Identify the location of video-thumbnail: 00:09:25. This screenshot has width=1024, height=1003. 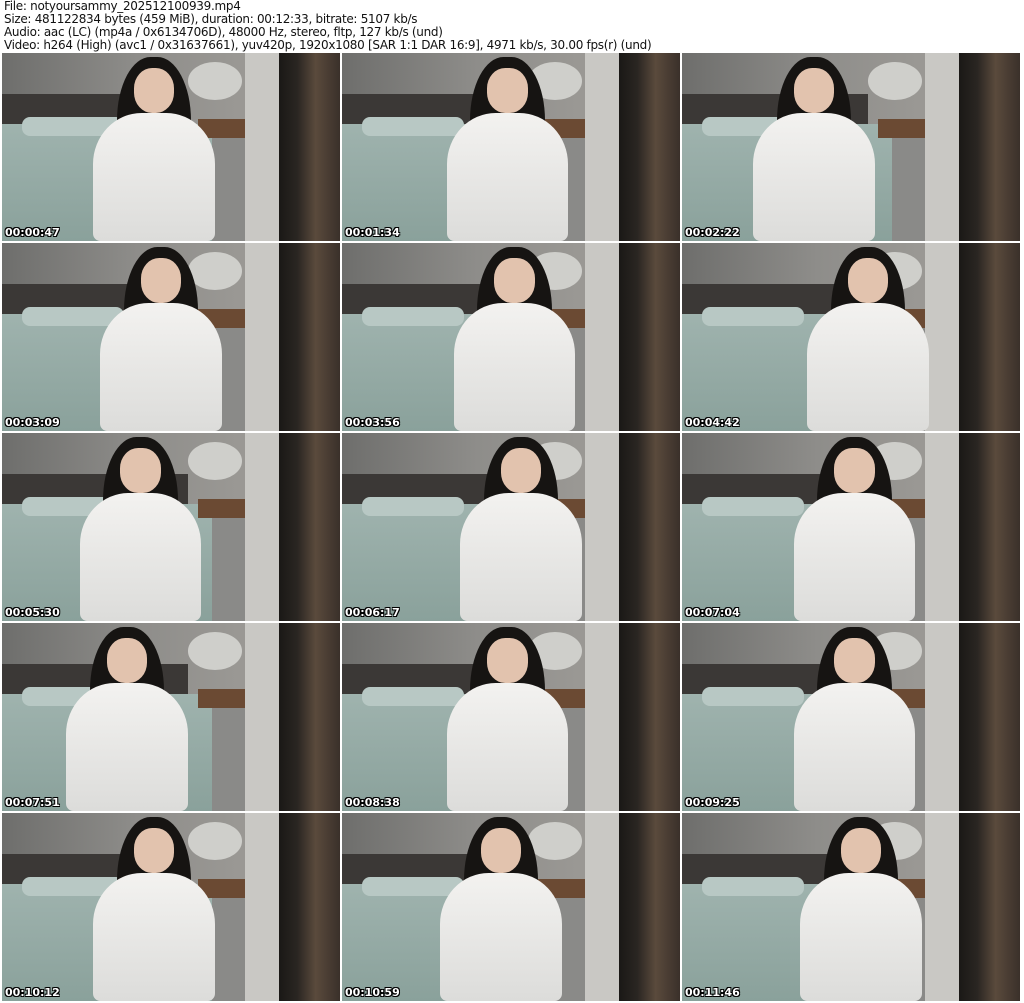
(851, 717).